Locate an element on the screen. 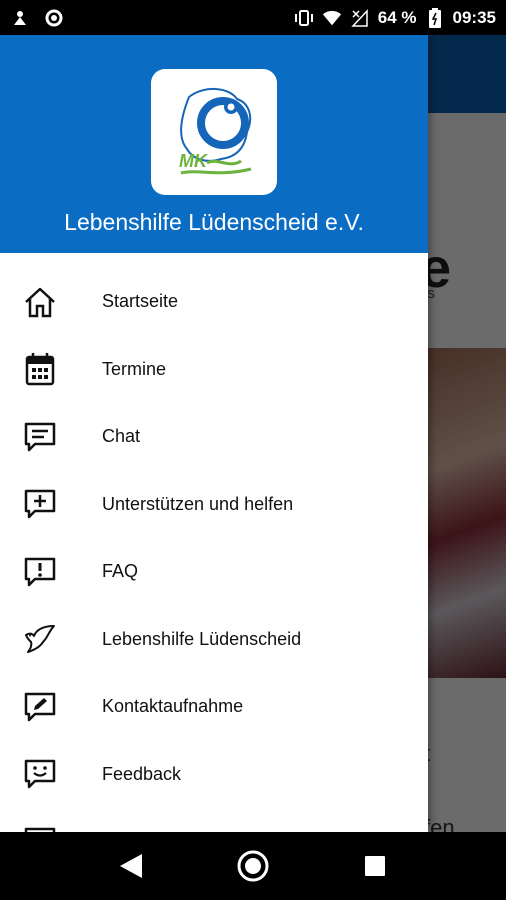 Image resolution: width=506 pixels, height=900 pixels. feedback-icon is located at coordinates (40, 774).